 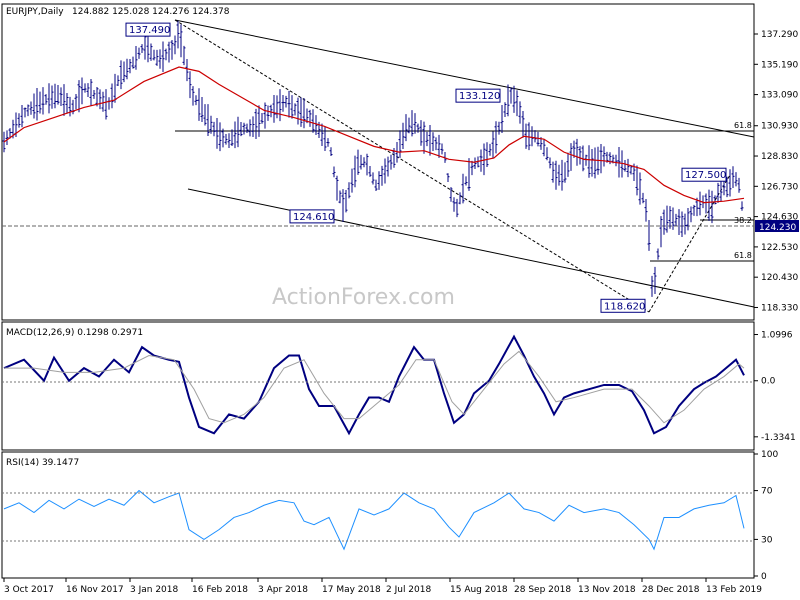 What do you see at coordinates (704, 174) in the screenshot?
I see `price-annotation: 127.500` at bounding box center [704, 174].